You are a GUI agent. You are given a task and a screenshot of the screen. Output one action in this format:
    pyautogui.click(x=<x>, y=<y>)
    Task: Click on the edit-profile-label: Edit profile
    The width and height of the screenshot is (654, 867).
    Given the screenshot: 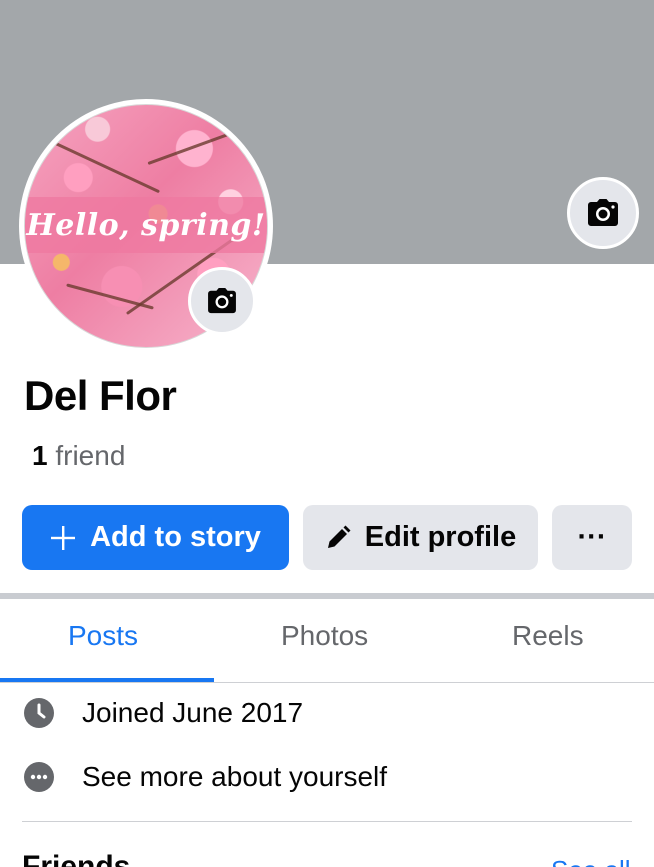 What is the action you would take?
    pyautogui.click(x=440, y=537)
    